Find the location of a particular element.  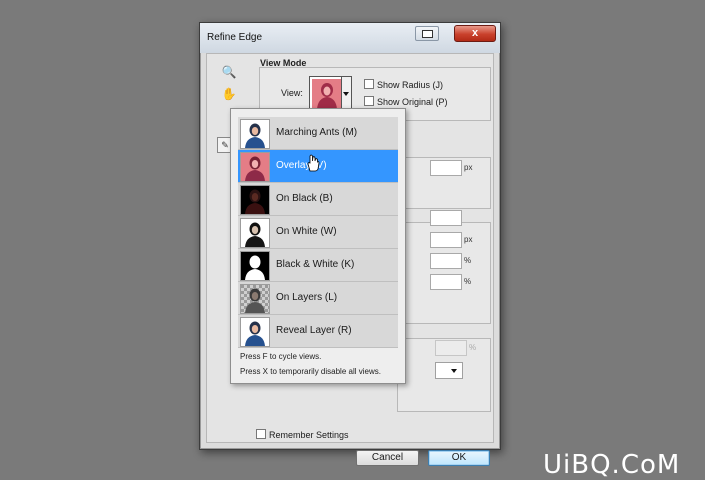

menu-item-label: Black & White (K) is located at coordinates (315, 264).